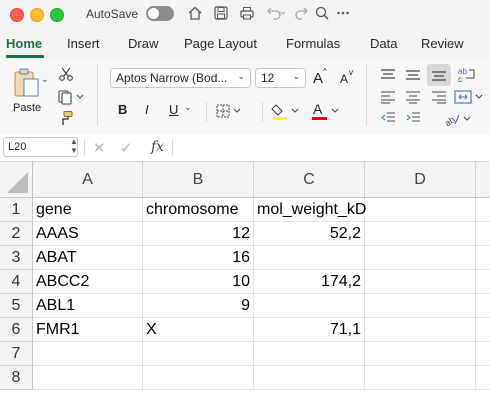  What do you see at coordinates (247, 13) in the screenshot?
I see `print-icon` at bounding box center [247, 13].